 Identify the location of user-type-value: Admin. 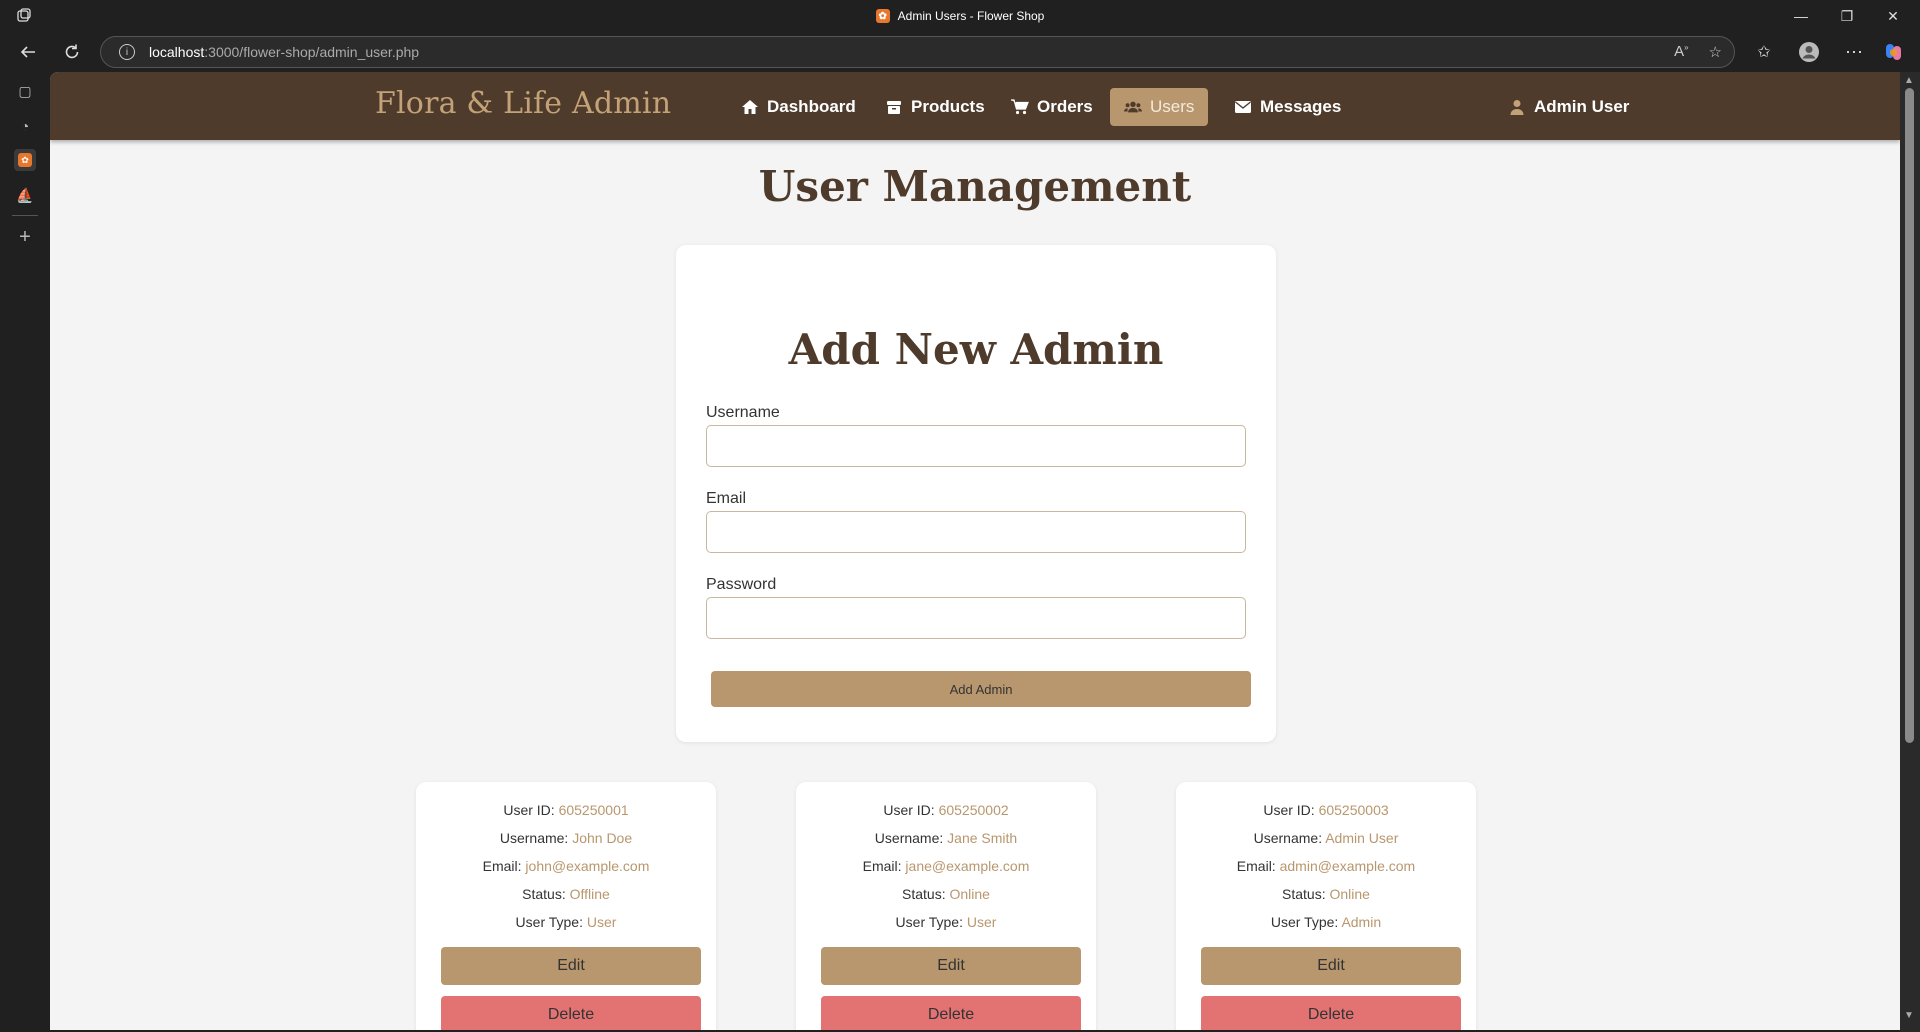
(1361, 922).